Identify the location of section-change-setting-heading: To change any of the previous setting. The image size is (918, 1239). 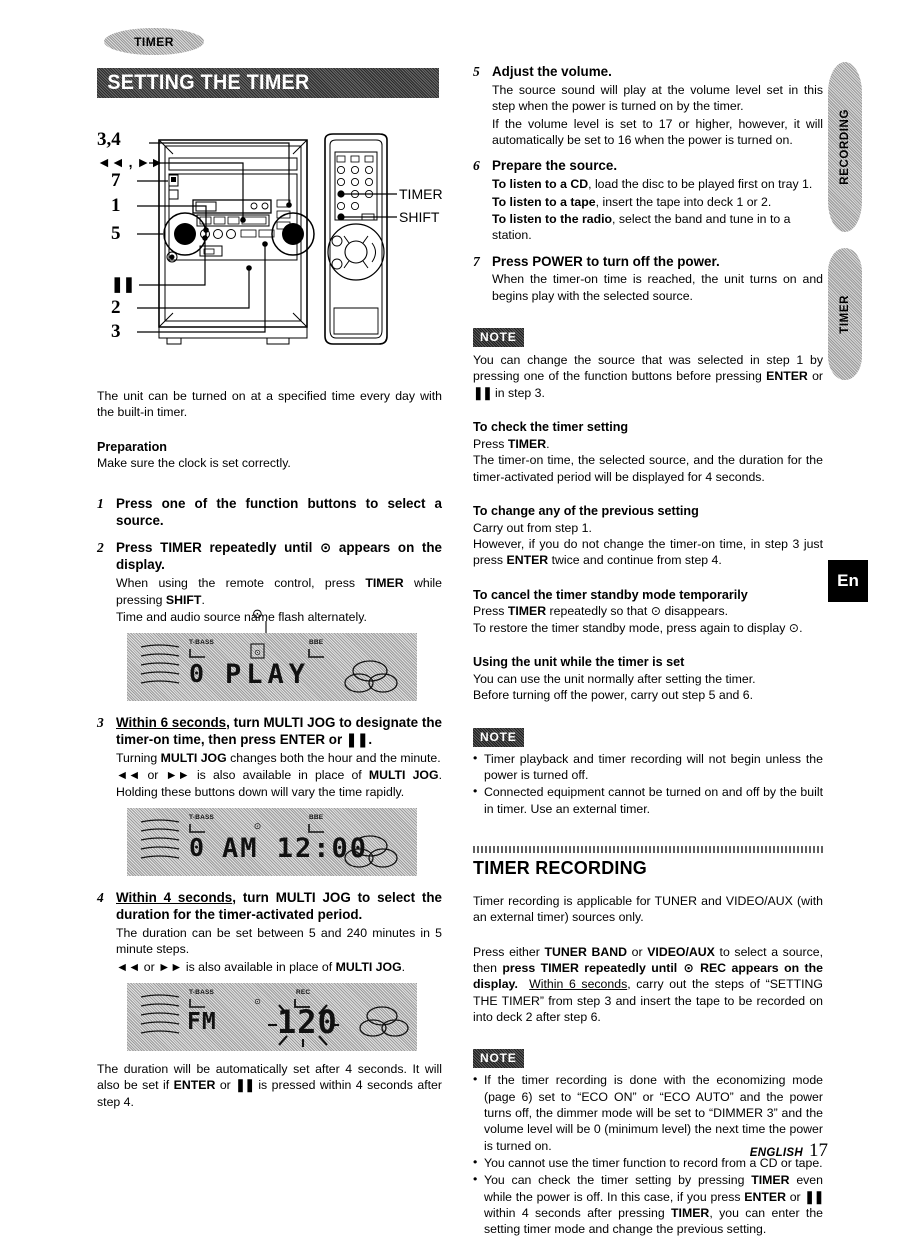
(586, 510).